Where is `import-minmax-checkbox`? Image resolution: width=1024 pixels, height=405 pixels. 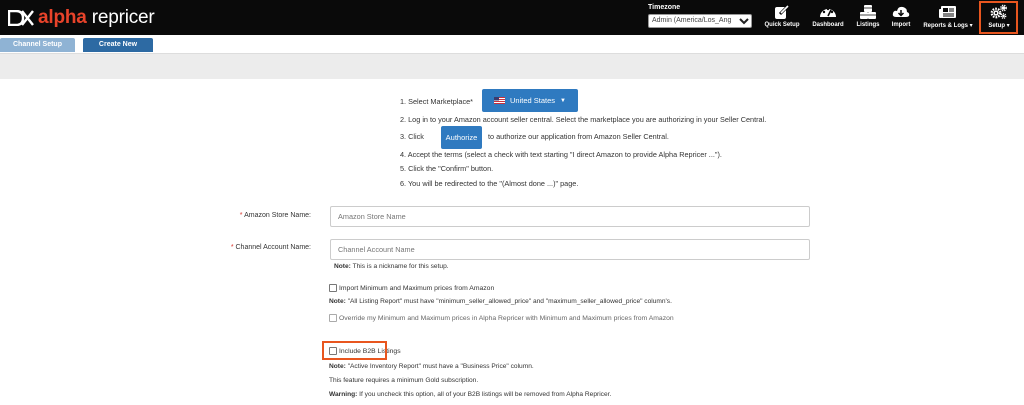 import-minmax-checkbox is located at coordinates (333, 288).